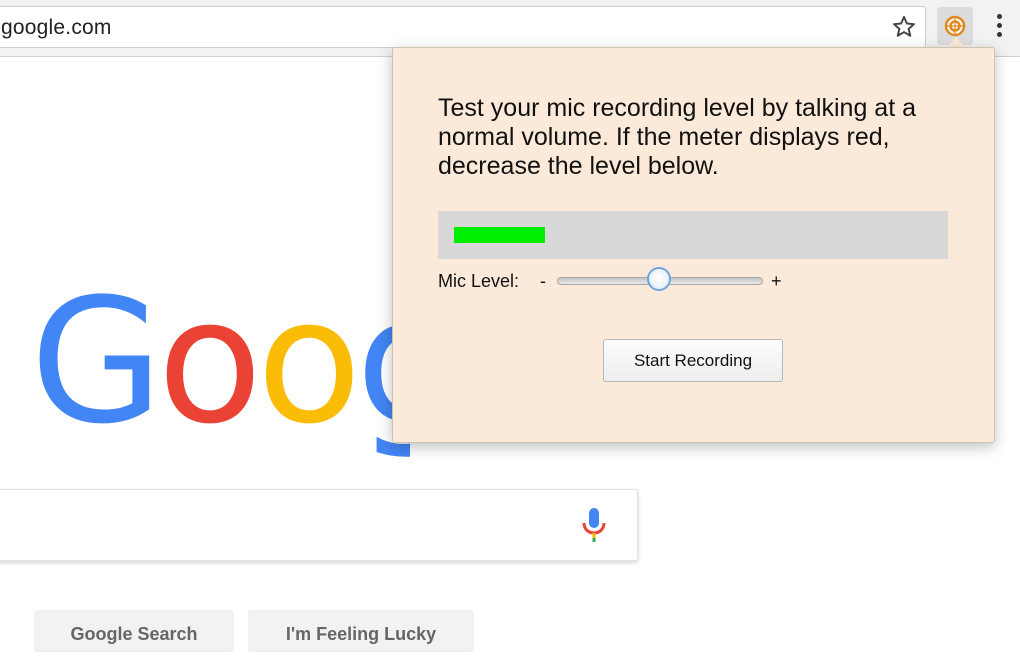 The image size is (1020, 657). I want to click on slider-min-label: -, so click(543, 281).